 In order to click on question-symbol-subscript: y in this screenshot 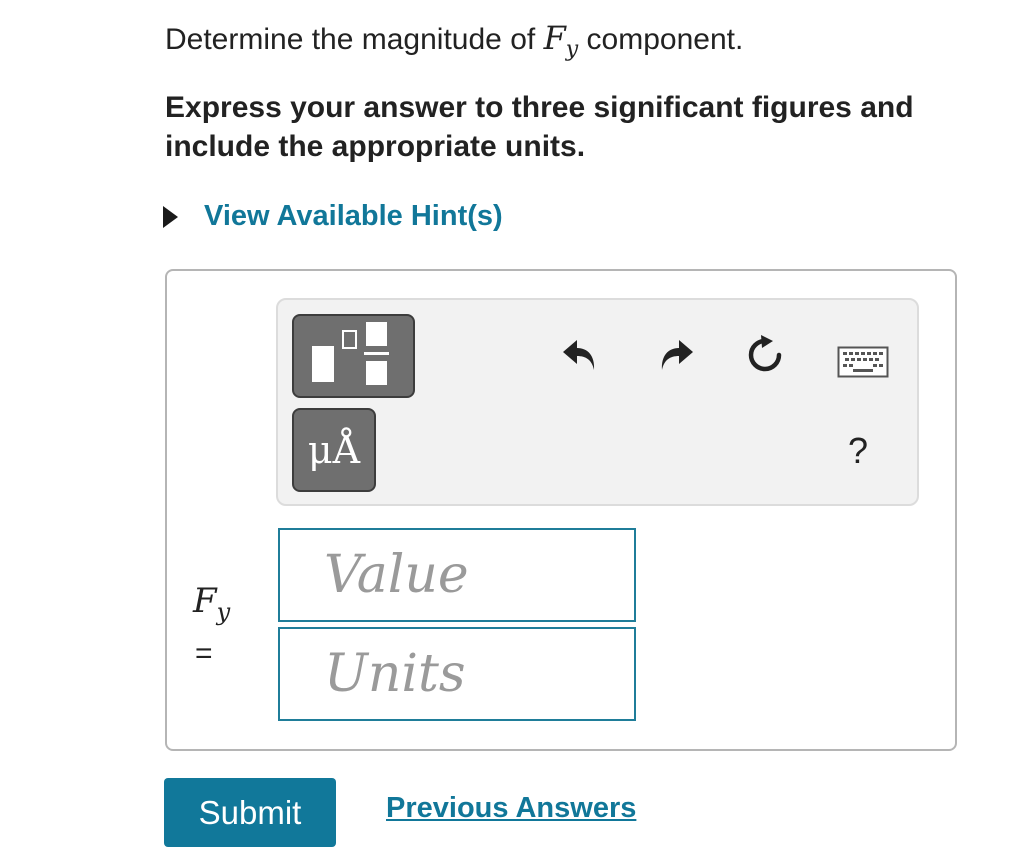, I will do `click(572, 49)`.